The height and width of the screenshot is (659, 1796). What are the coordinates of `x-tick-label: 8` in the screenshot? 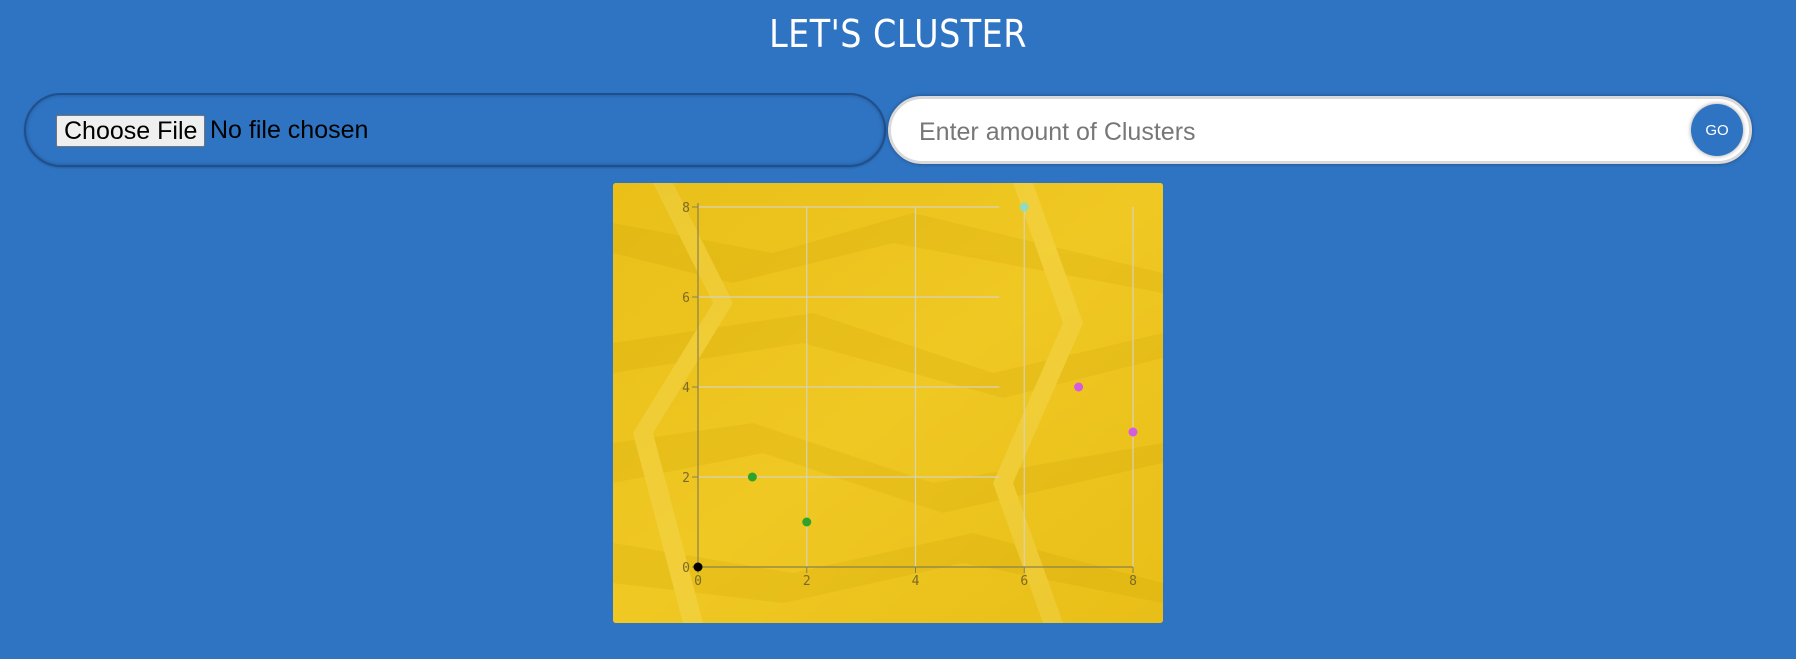 It's located at (1133, 581).